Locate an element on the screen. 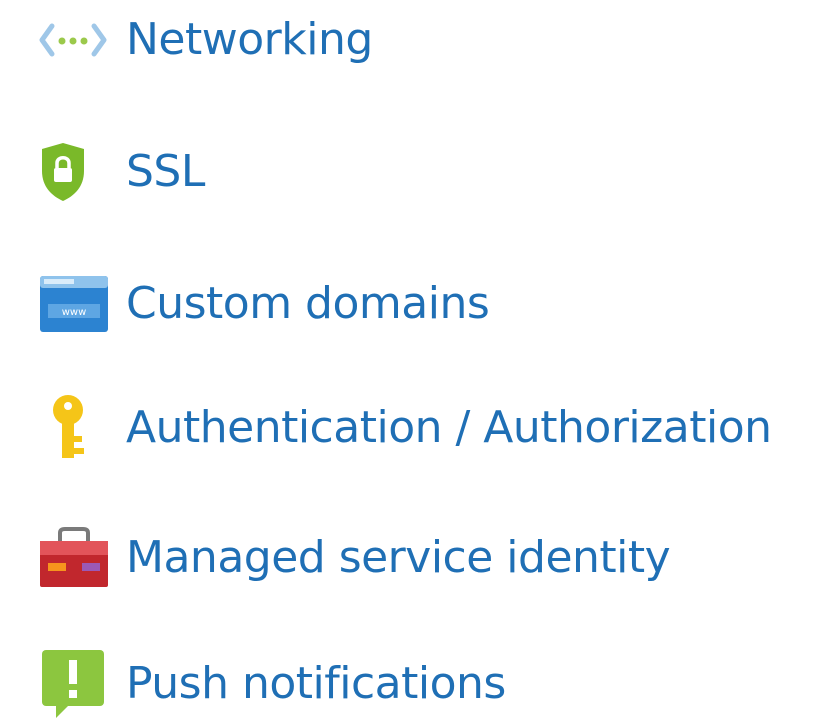 The image size is (835, 724). menu-item-ssl: SSL is located at coordinates (121, 172).